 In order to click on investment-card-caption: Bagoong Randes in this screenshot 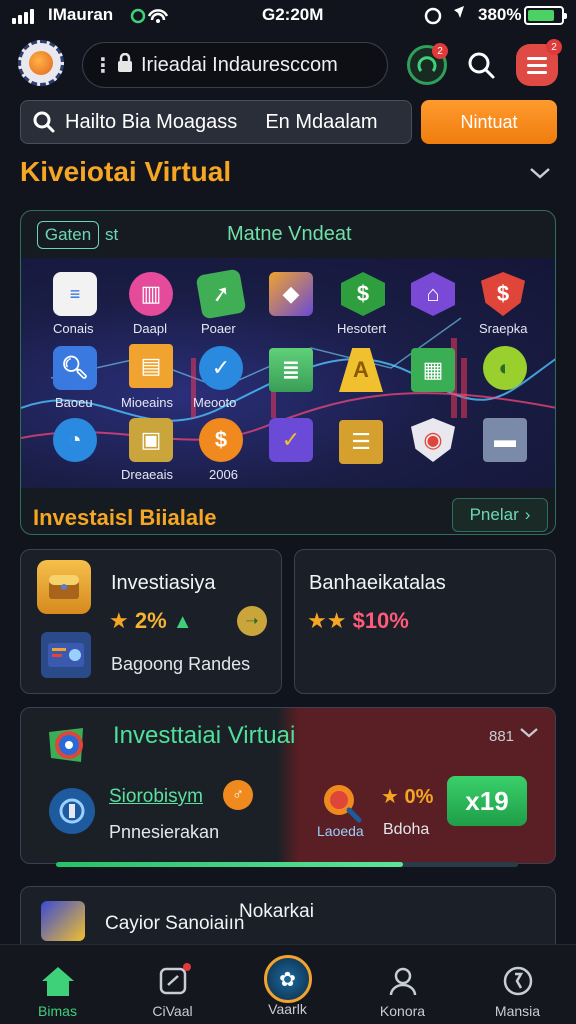, I will do `click(181, 664)`.